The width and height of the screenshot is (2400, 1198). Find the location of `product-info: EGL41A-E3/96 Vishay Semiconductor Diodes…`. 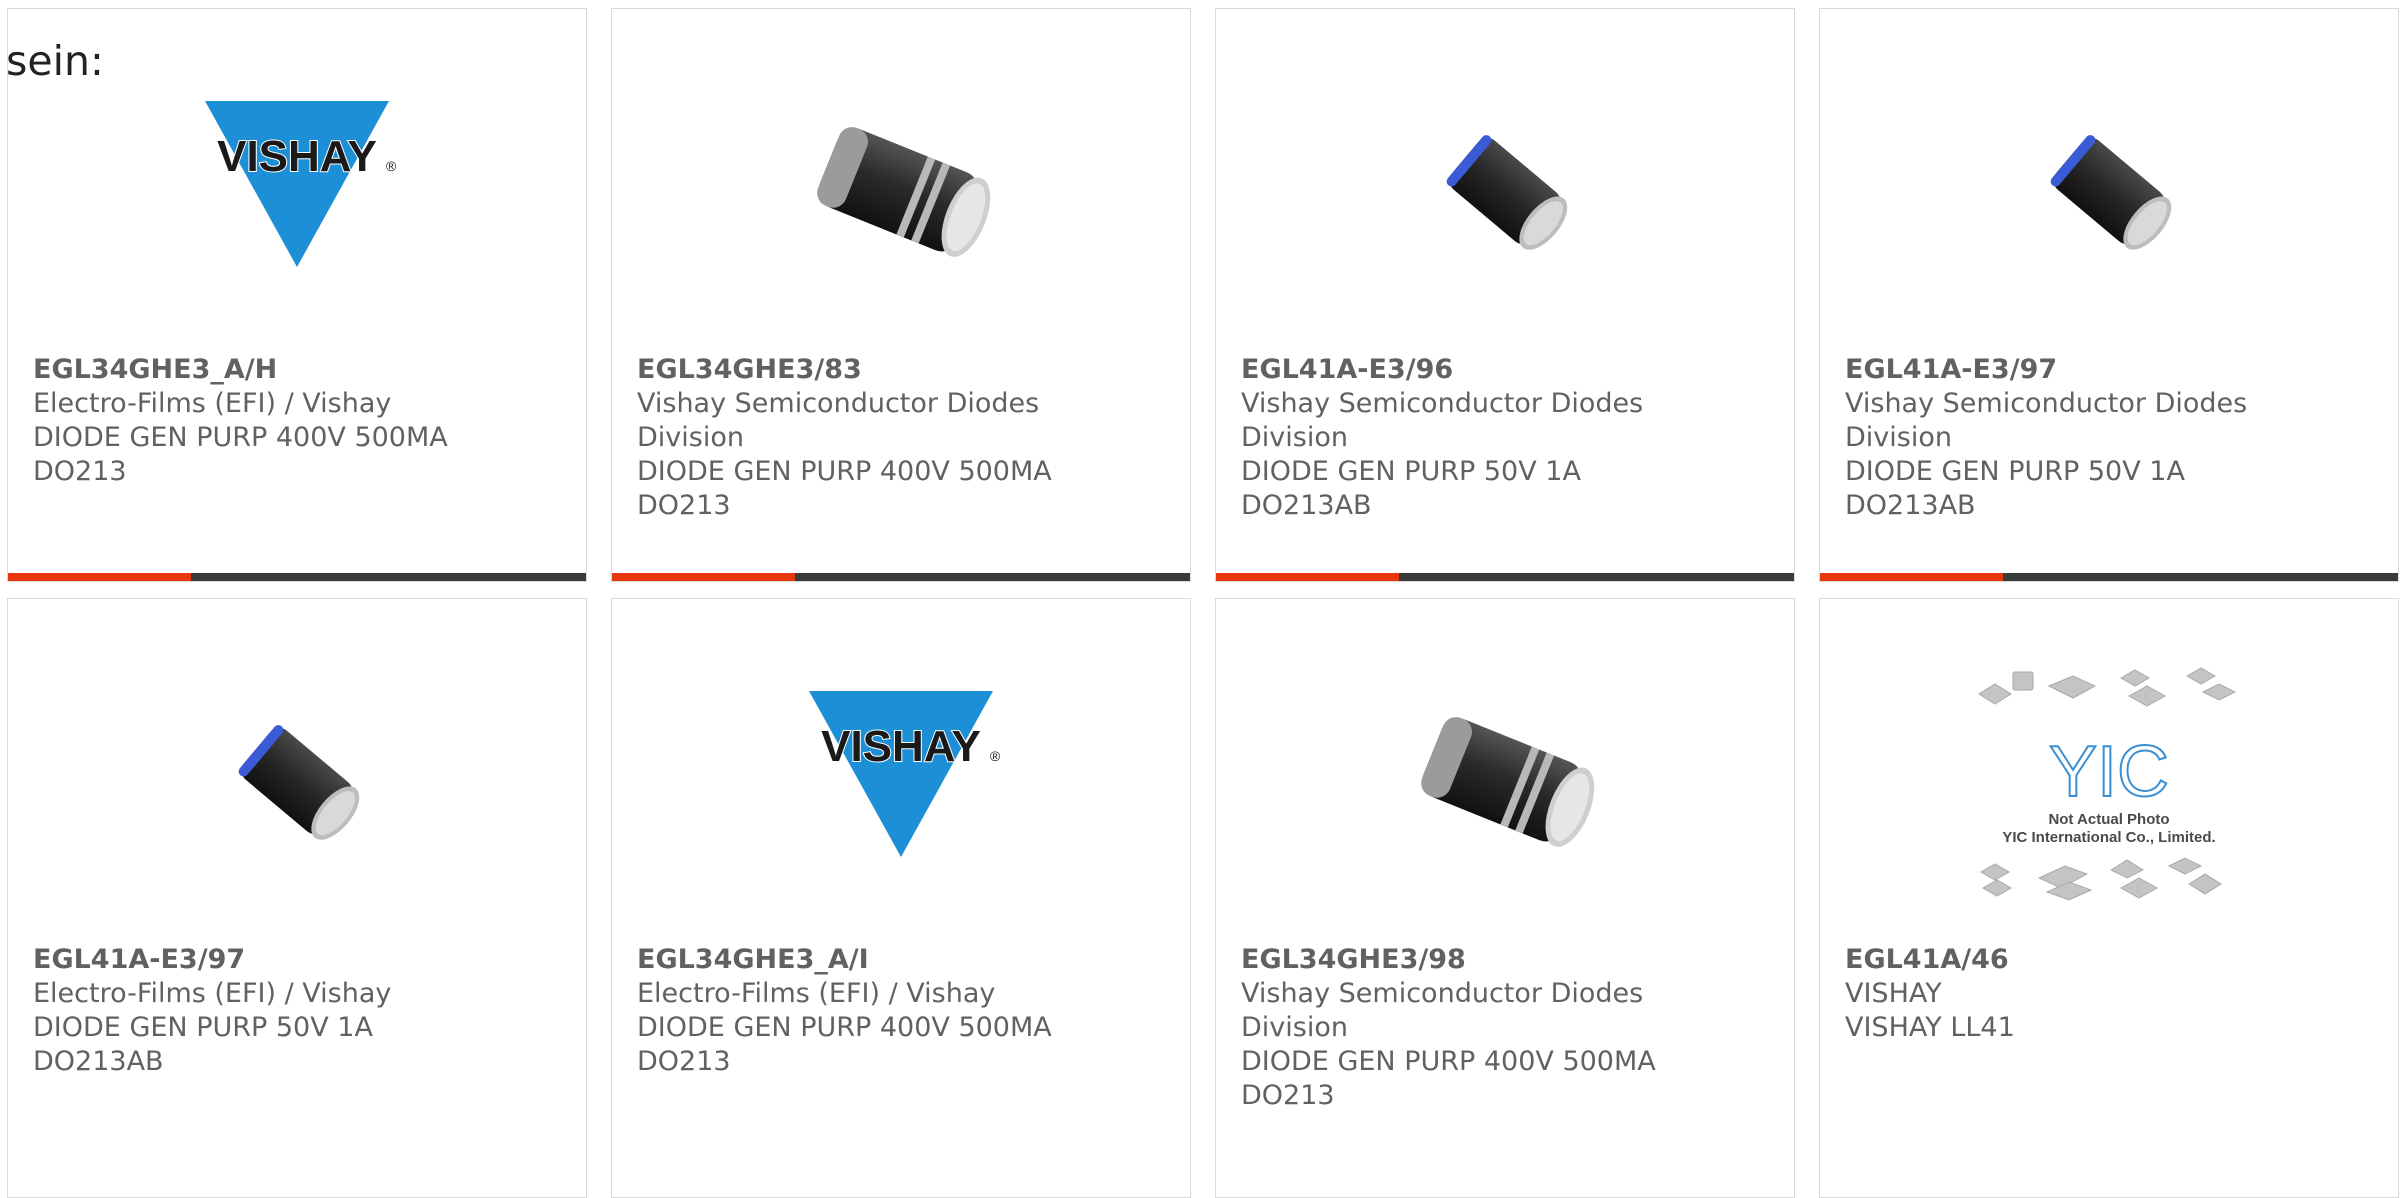

product-info: EGL41A-E3/96 Vishay Semiconductor Diodes… is located at coordinates (1502, 438).